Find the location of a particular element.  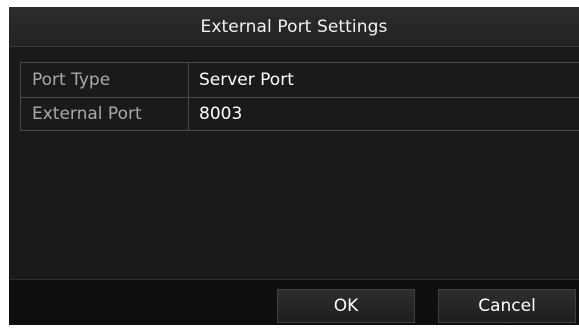

external-port-row: External Port 8003 is located at coordinates (300, 114).